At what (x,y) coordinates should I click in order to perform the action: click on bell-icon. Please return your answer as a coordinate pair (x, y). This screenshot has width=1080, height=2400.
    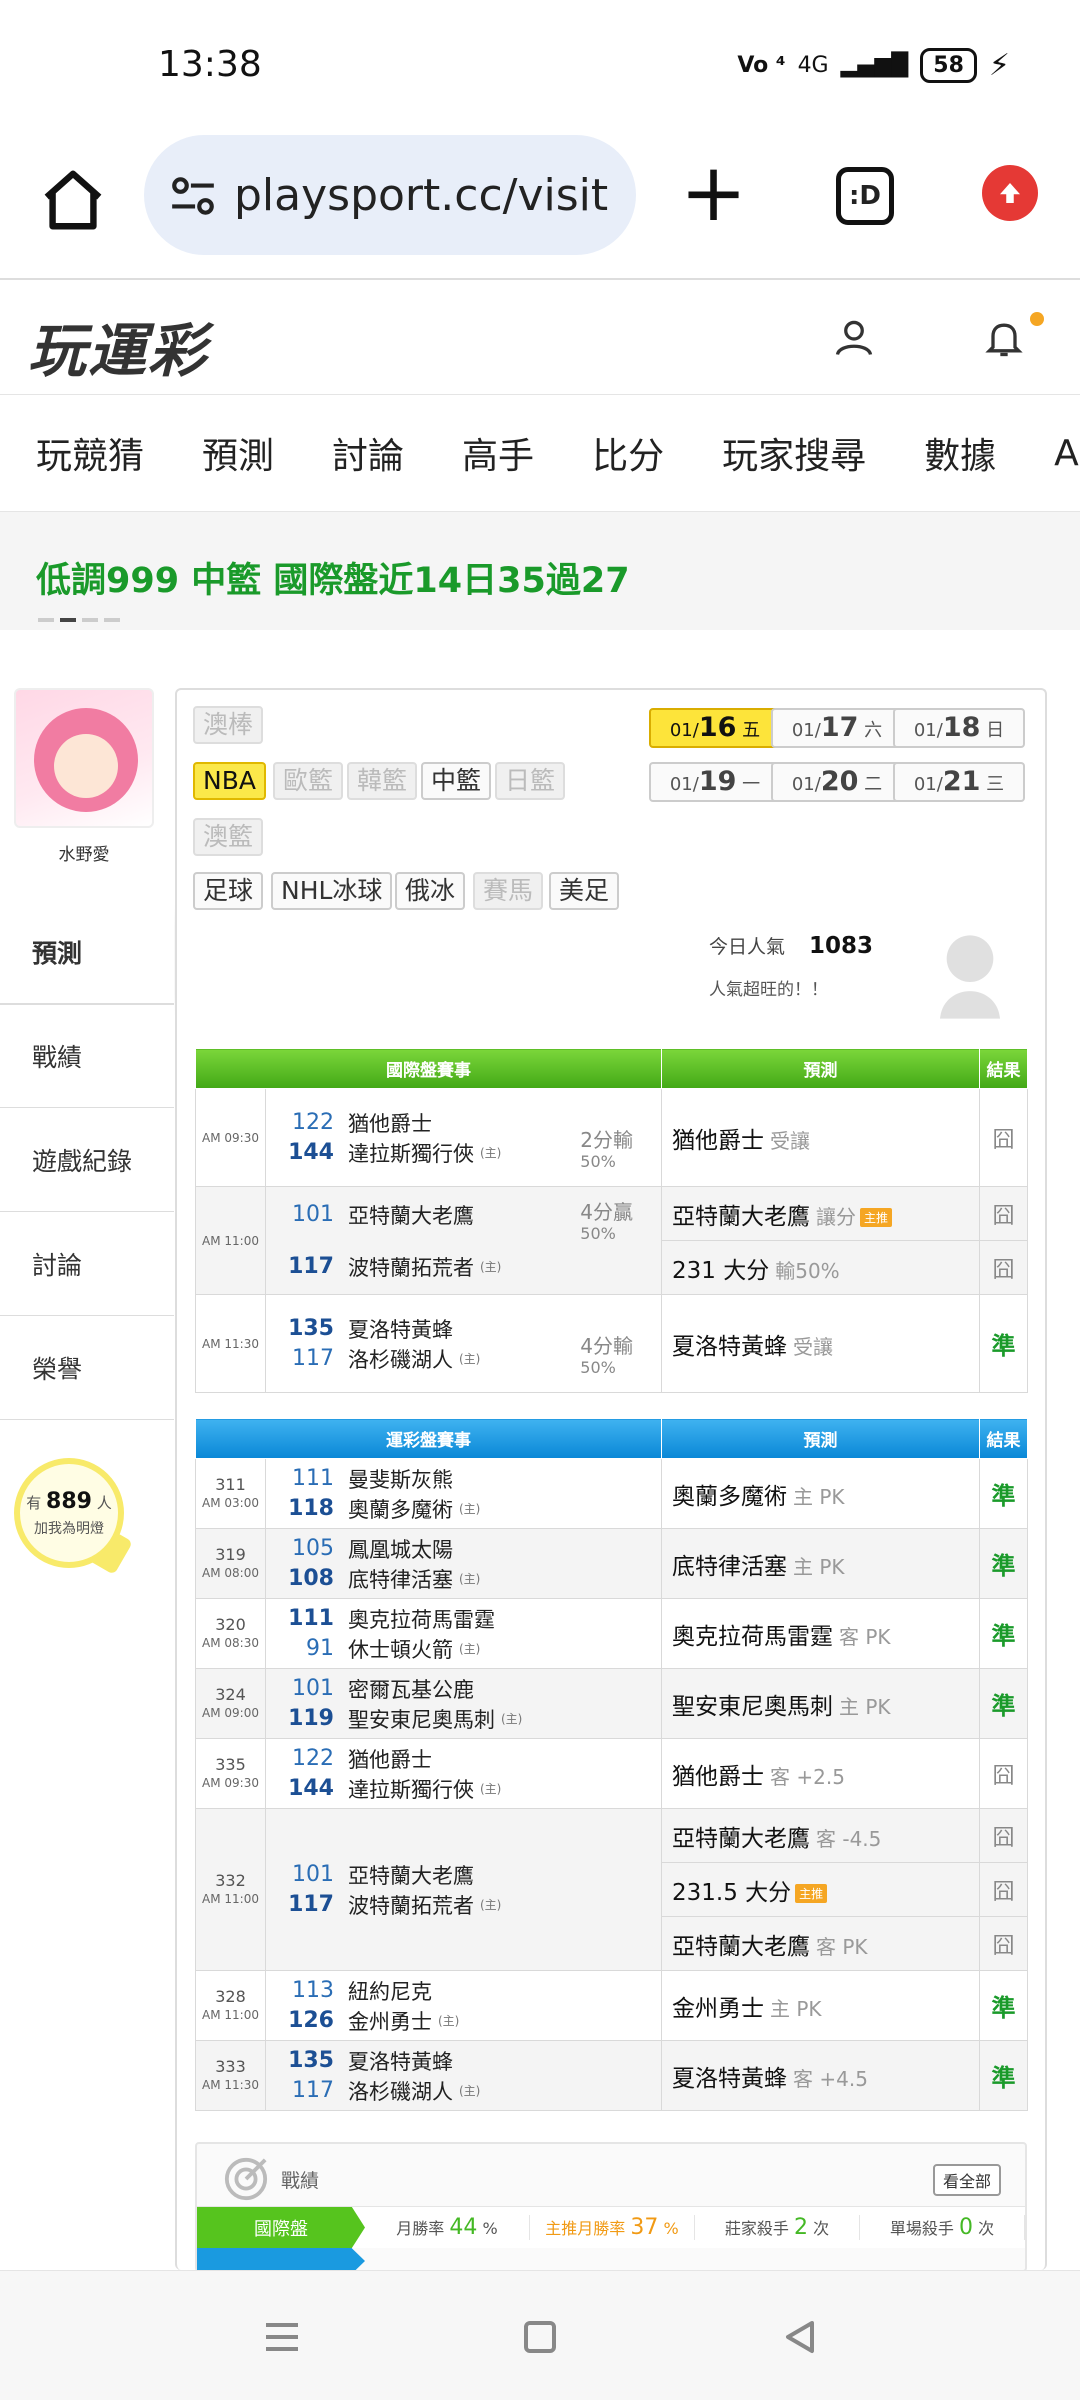
    Looking at the image, I should click on (1004, 338).